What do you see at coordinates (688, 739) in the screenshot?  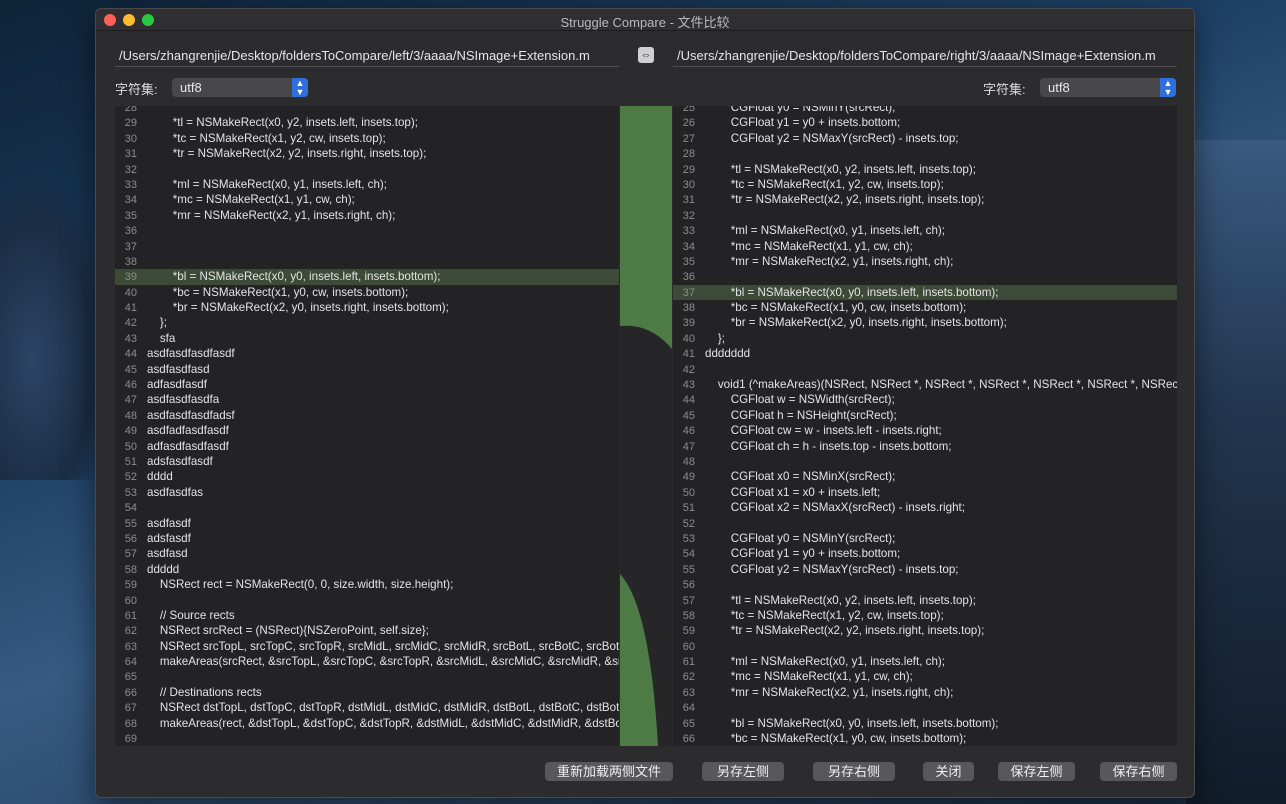 I see `line-number: 66` at bounding box center [688, 739].